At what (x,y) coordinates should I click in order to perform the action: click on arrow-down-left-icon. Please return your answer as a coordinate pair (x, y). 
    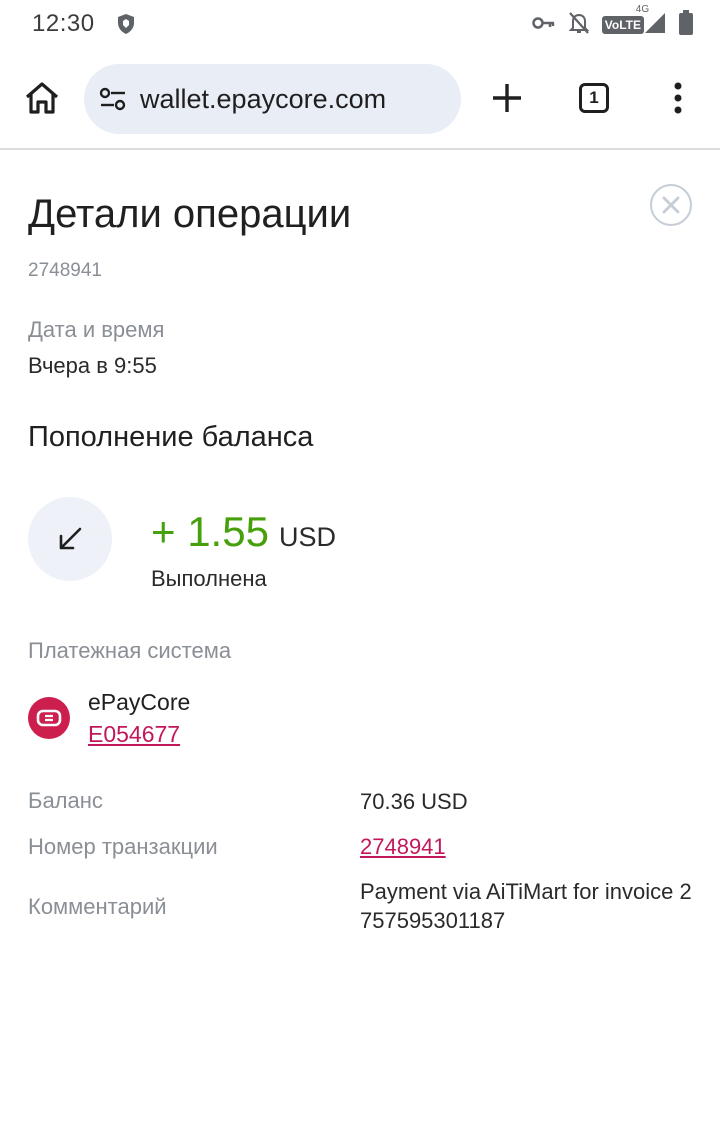
    Looking at the image, I should click on (70, 538).